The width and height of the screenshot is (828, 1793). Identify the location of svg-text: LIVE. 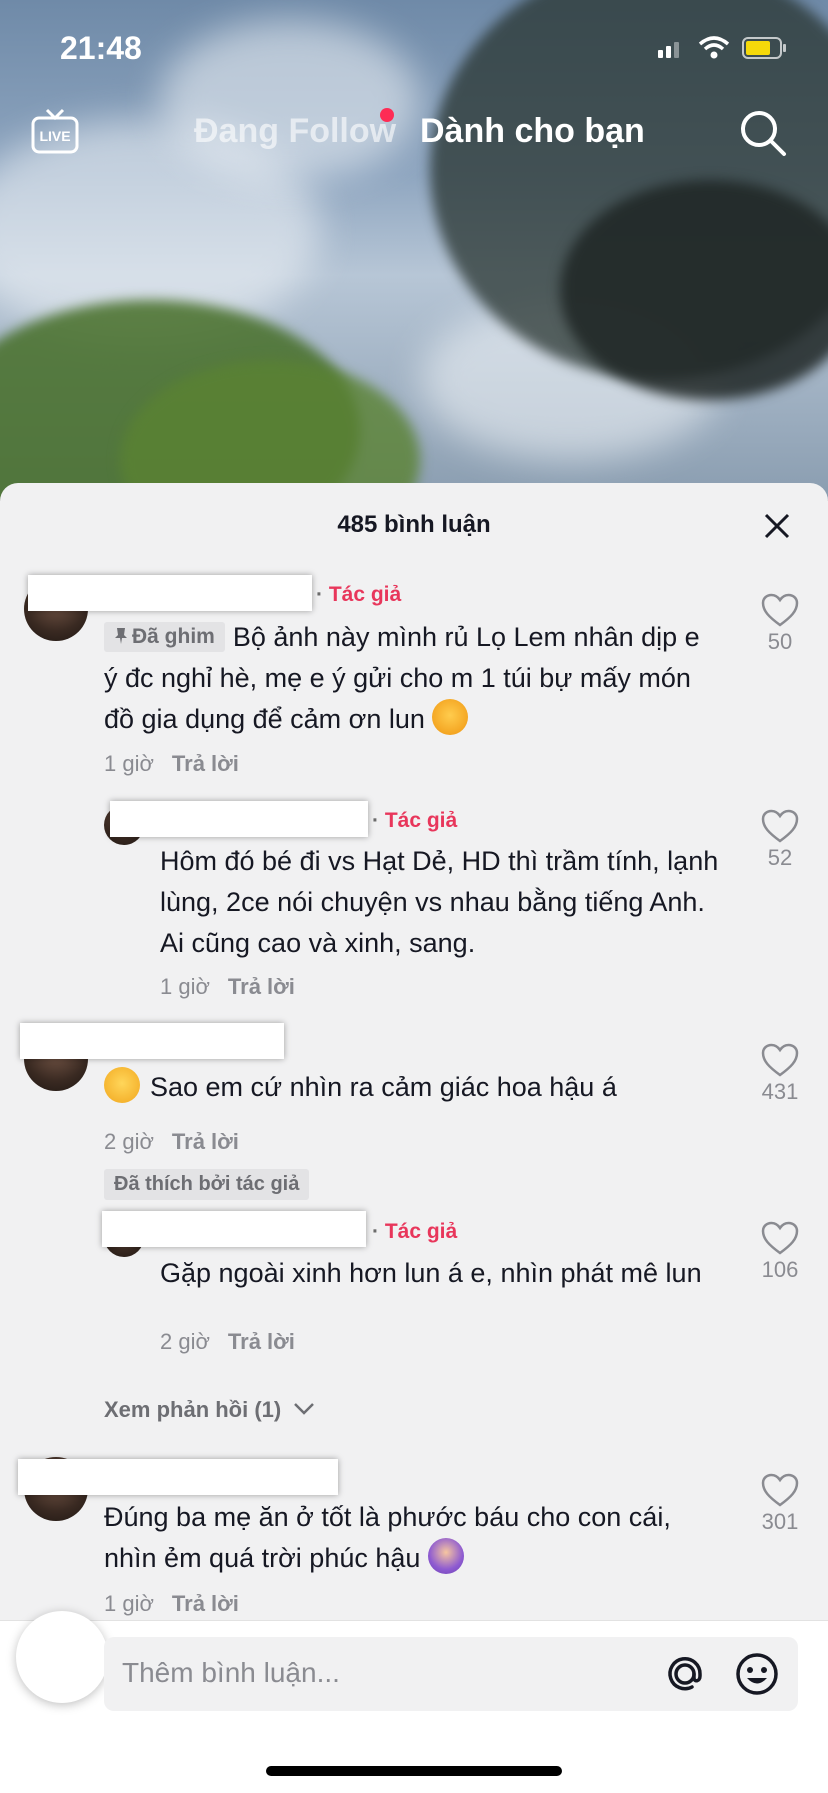
(54, 136).